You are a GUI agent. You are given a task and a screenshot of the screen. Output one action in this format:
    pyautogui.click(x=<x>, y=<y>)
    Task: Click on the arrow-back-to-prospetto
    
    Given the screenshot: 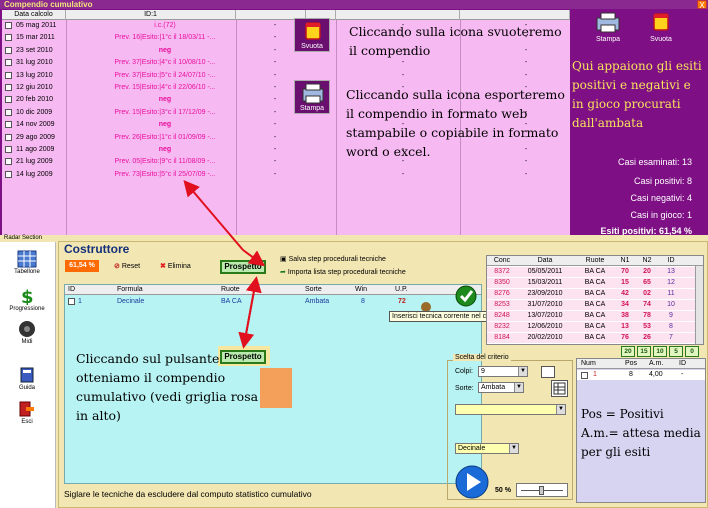 What is the action you would take?
    pyautogui.click(x=252, y=311)
    